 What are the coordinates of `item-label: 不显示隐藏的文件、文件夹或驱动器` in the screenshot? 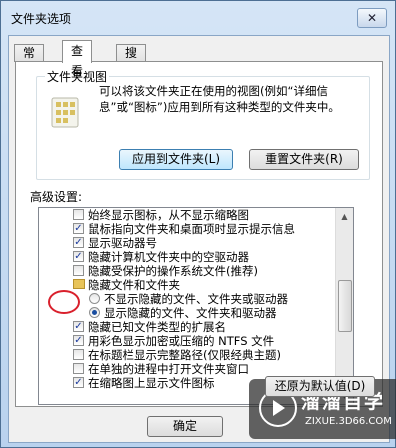 It's located at (196, 299).